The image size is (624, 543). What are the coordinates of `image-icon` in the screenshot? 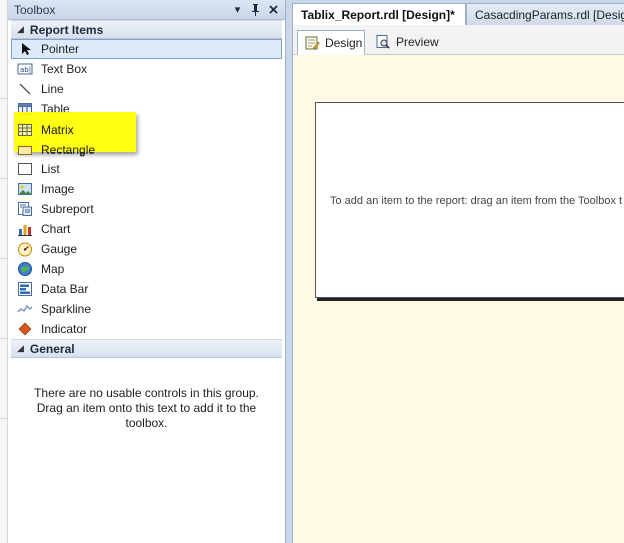 It's located at (25, 189).